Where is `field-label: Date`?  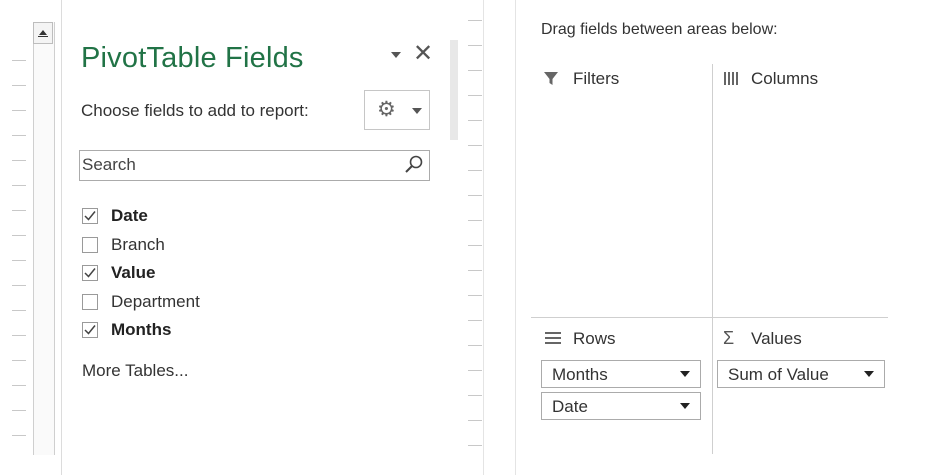 field-label: Date is located at coordinates (129, 215).